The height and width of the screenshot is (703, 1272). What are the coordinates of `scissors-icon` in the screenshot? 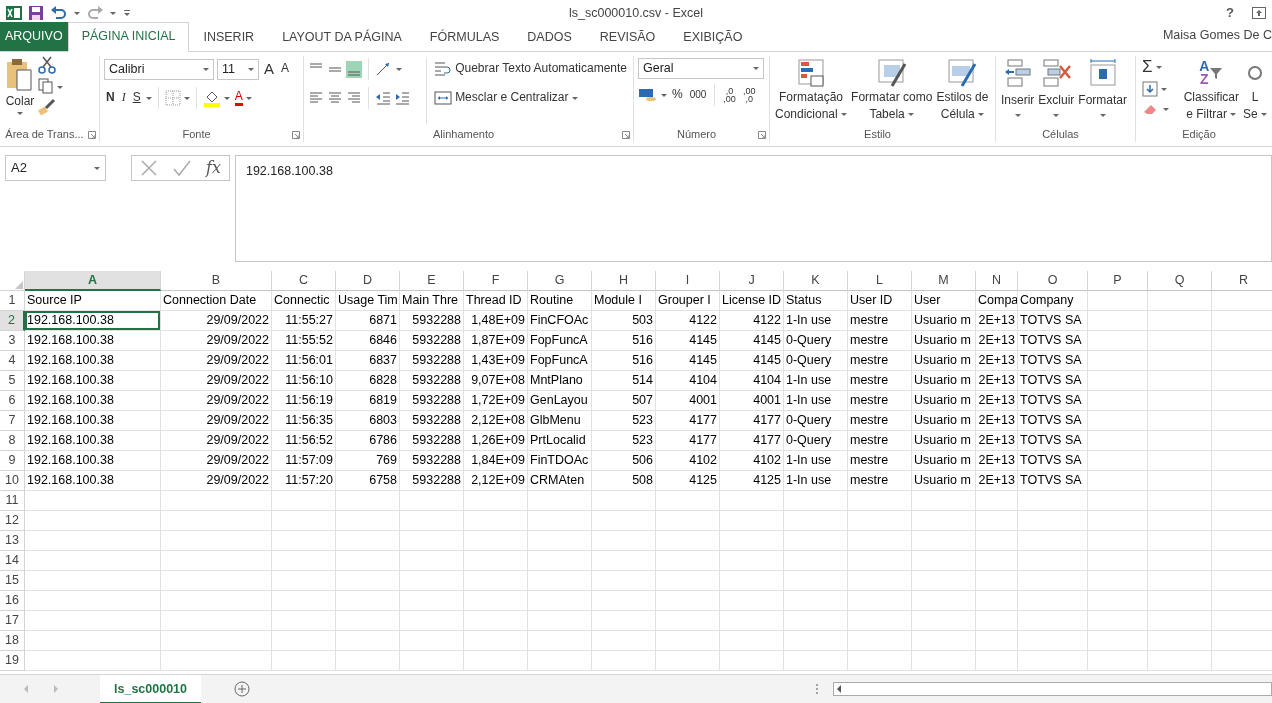 It's located at (47, 65).